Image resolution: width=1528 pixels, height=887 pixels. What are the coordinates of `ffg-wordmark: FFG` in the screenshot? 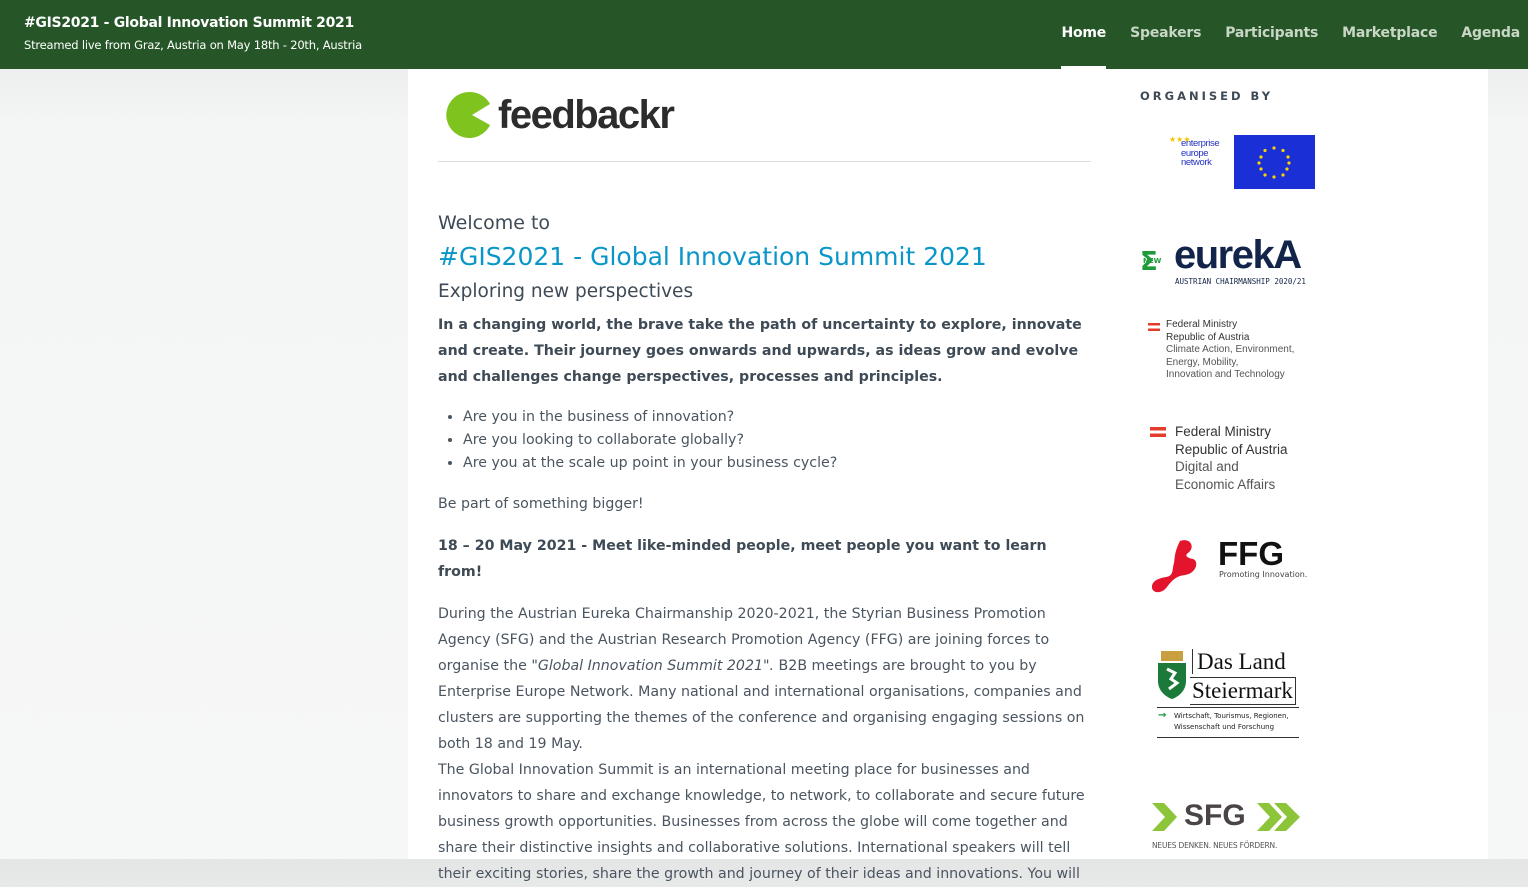 It's located at (1251, 553).